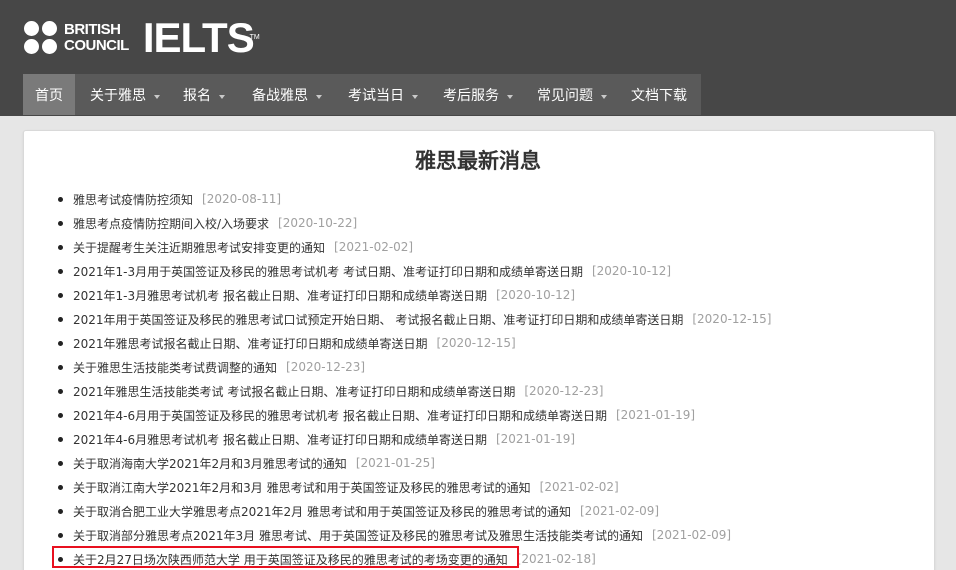 This screenshot has width=956, height=570. I want to click on news-date: [2021-02-18], so click(556, 559).